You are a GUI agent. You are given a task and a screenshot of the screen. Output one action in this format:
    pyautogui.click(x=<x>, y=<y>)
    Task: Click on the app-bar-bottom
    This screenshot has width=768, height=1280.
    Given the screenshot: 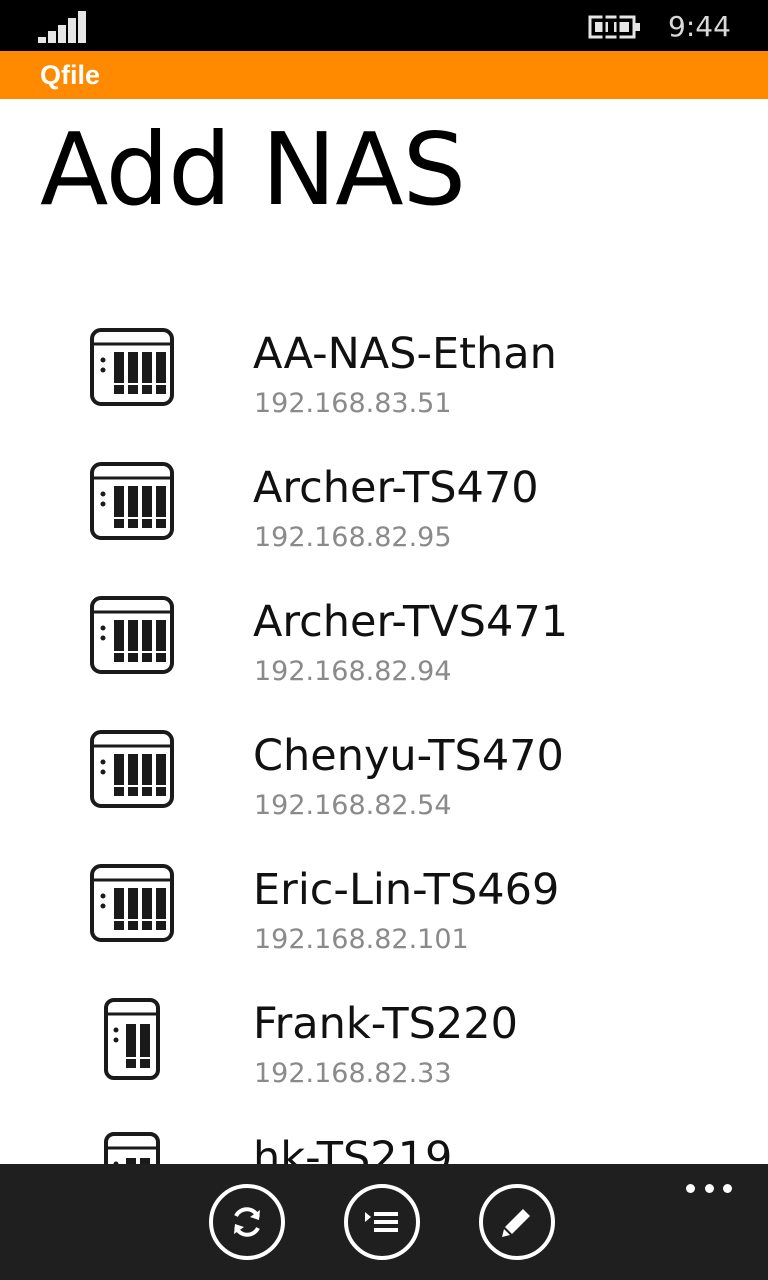 What is the action you would take?
    pyautogui.click(x=384, y=1222)
    